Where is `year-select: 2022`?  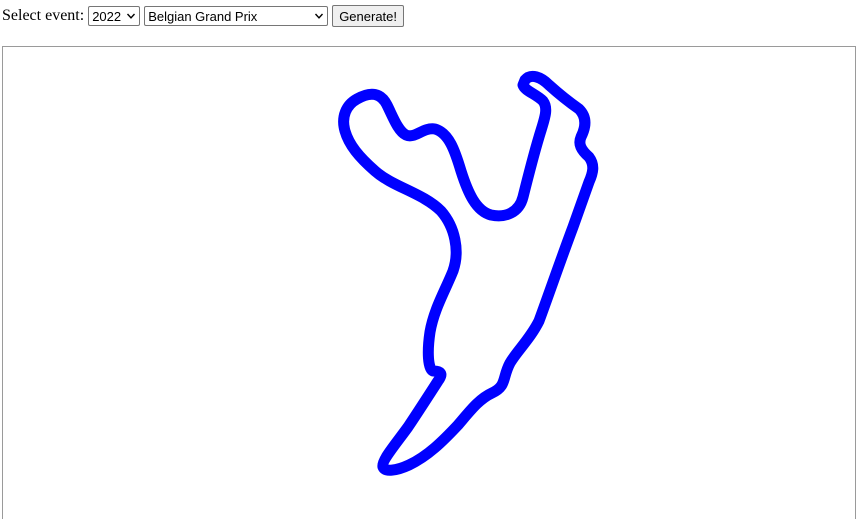 year-select: 2022 is located at coordinates (114, 16).